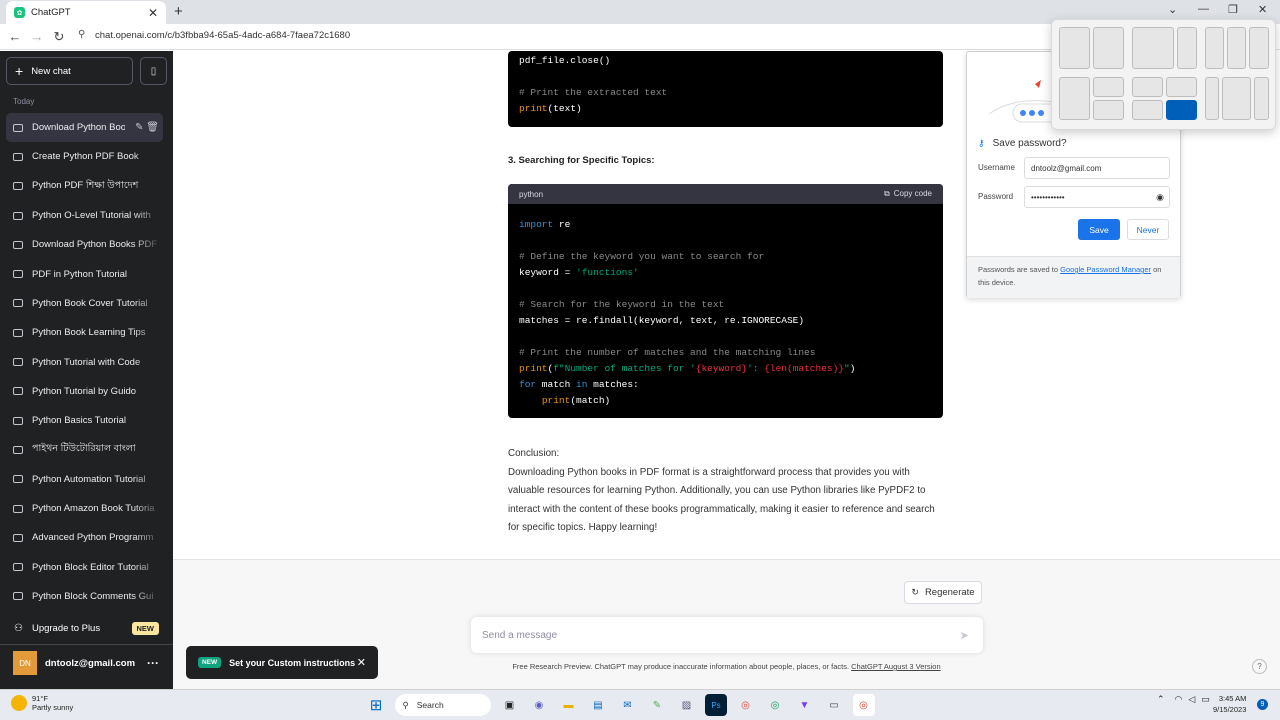  Describe the element at coordinates (84, 596) in the screenshot. I see `sidebar-chat-item: Python Block Comments Gui` at that location.